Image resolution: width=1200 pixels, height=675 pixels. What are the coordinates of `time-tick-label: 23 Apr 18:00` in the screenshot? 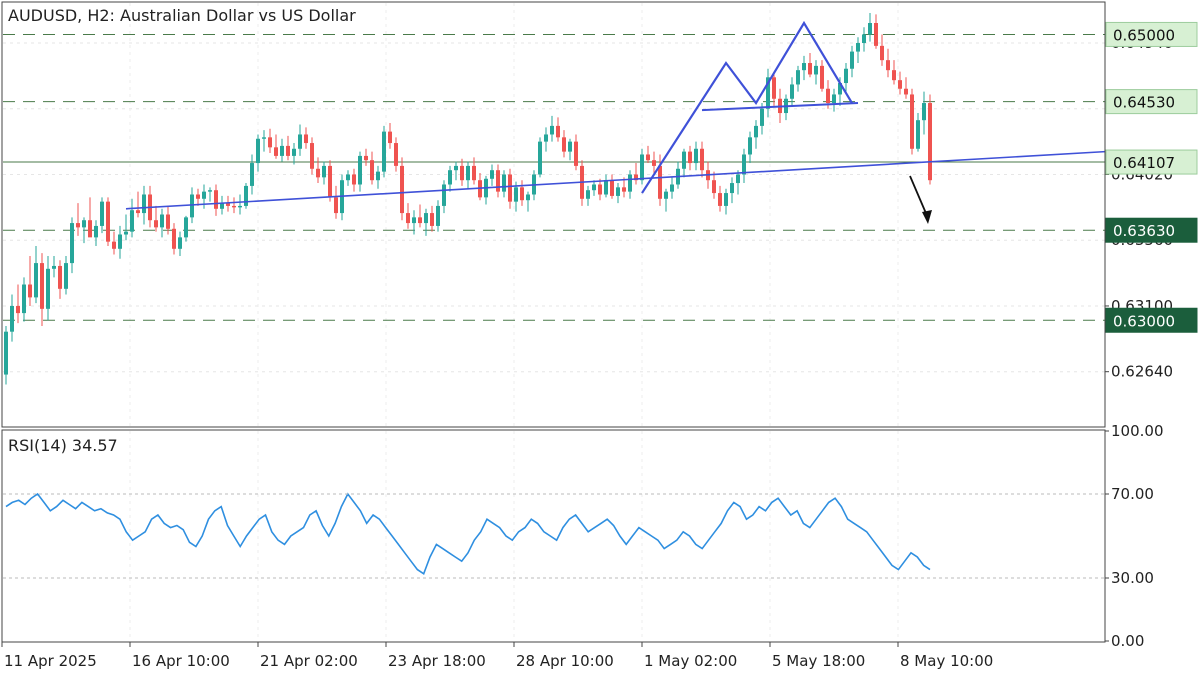 It's located at (437, 661).